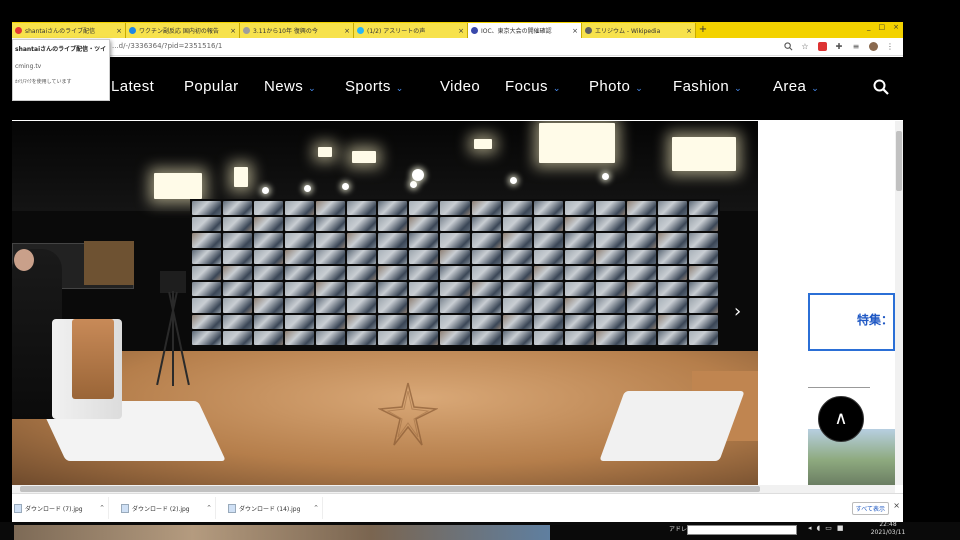 Image resolution: width=960 pixels, height=540 pixels. I want to click on download-item: ダウンロード (14).jpg ⌃, so click(274, 508).